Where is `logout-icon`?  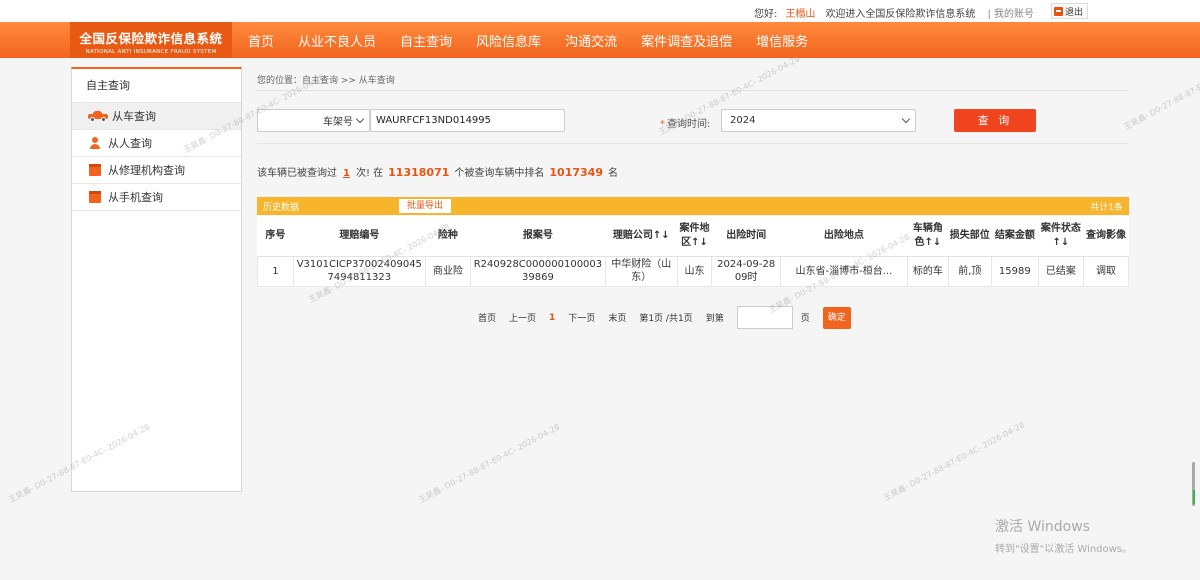
logout-icon is located at coordinates (1058, 11).